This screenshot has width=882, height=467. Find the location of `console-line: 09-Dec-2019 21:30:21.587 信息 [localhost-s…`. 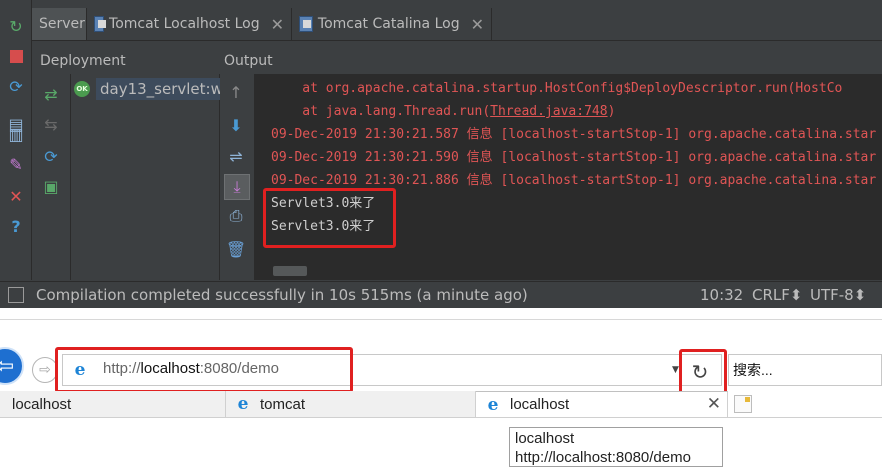

console-line: 09-Dec-2019 21:30:21.587 信息 [localhost-s… is located at coordinates (574, 134).